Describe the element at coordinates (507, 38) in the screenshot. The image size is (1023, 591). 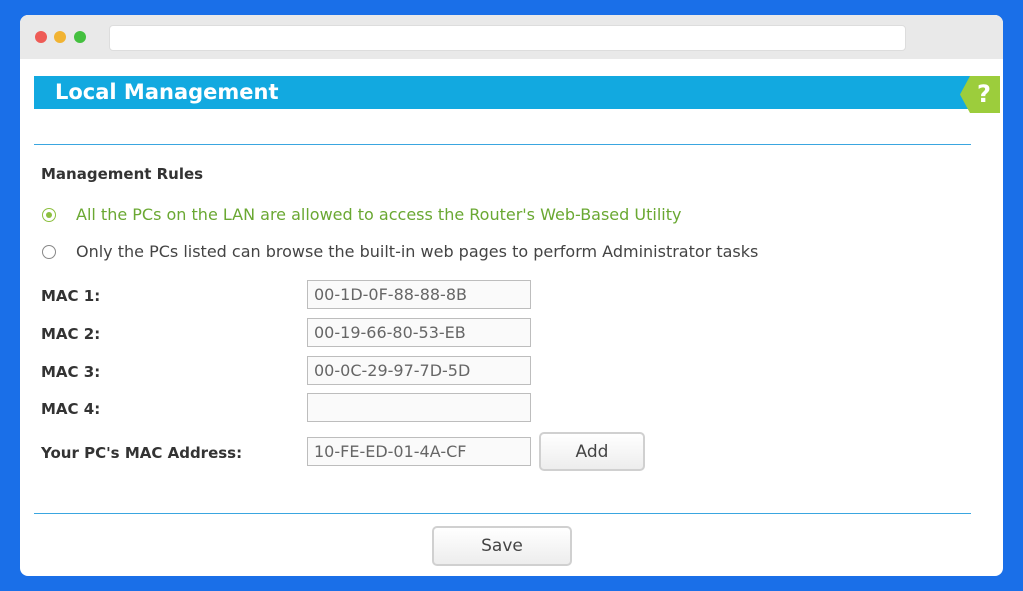
I see `address-bar` at that location.